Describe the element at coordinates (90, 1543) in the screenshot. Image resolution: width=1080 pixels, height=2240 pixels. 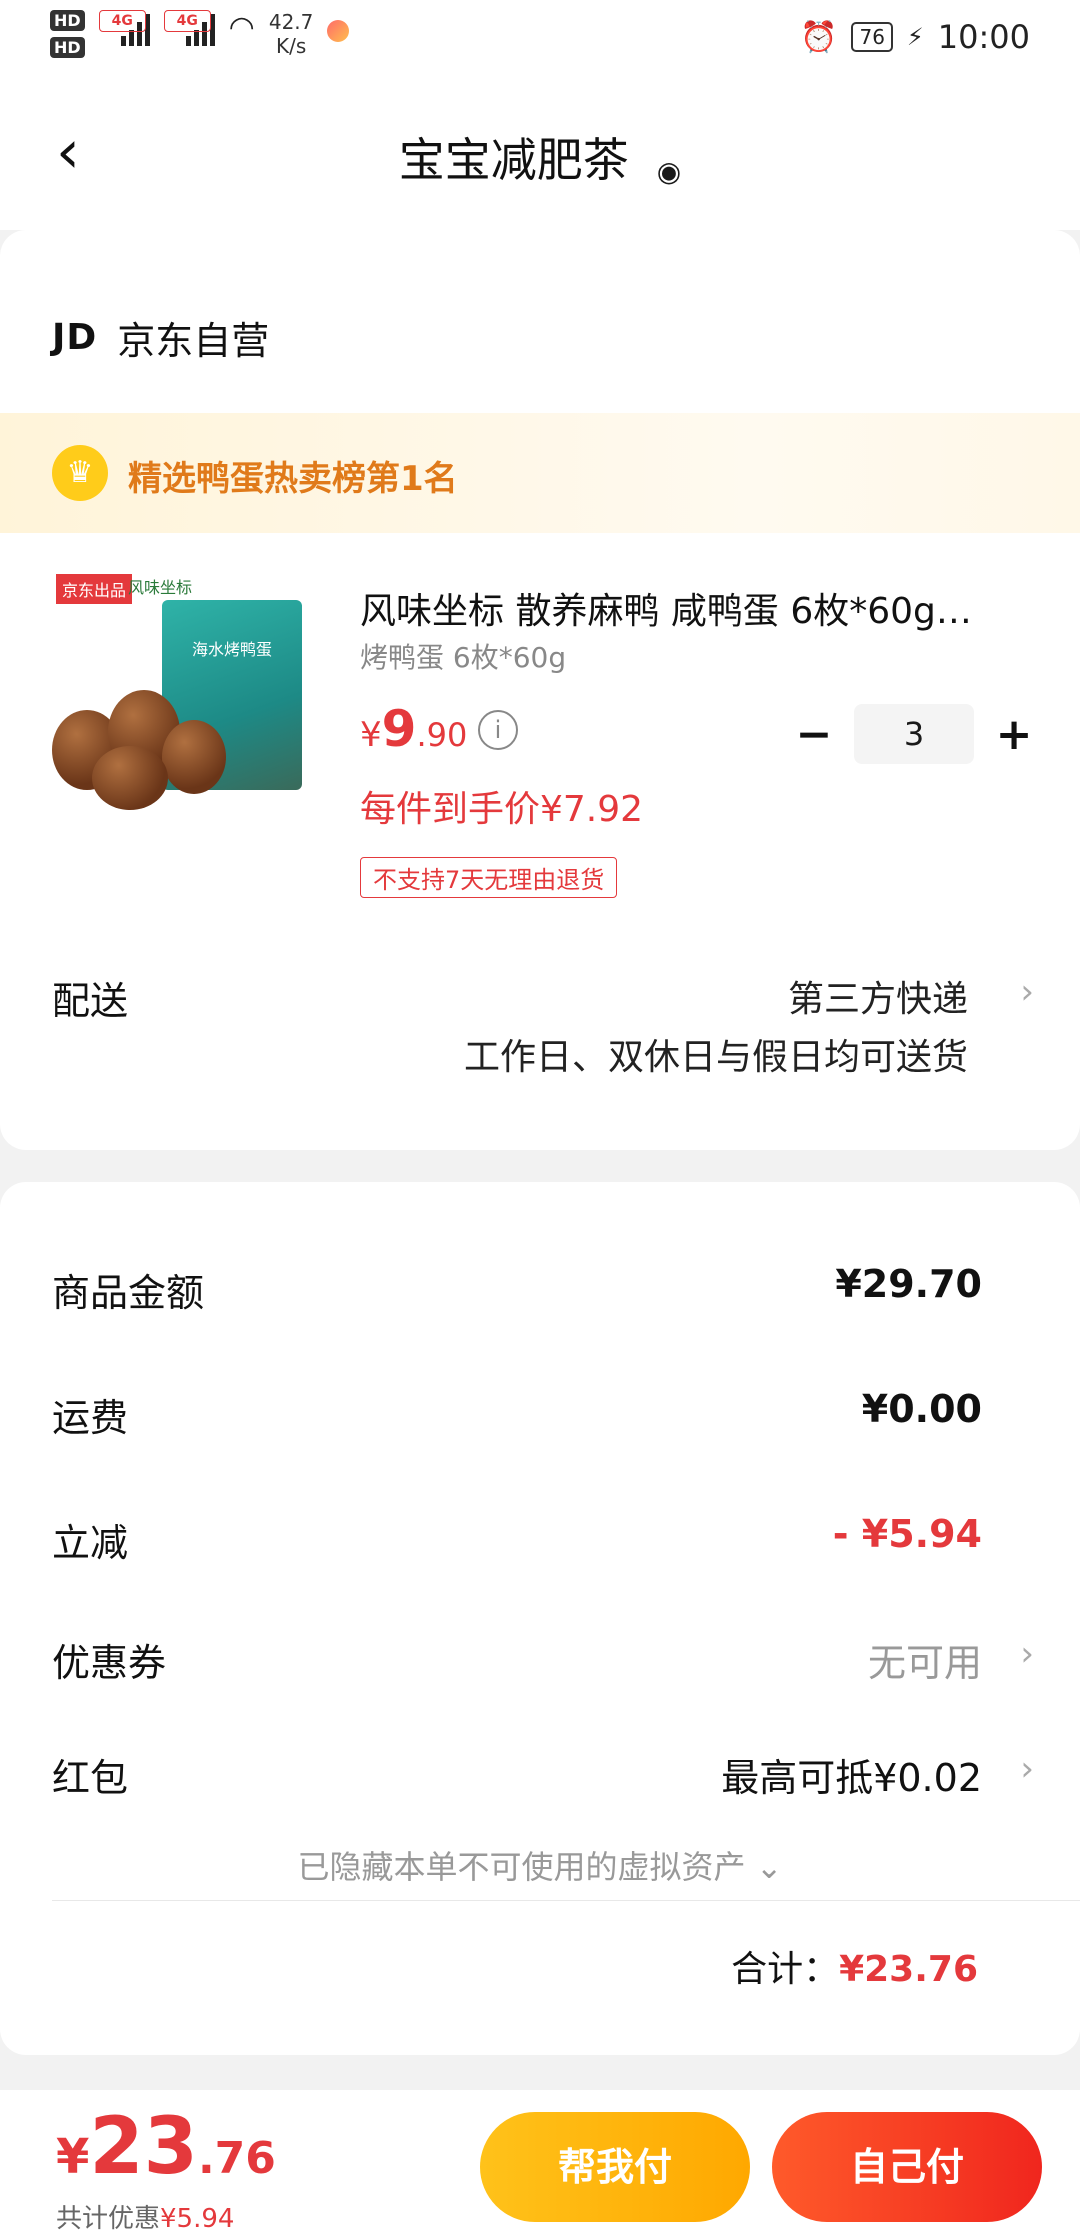
I see `discount-label: 立减` at that location.